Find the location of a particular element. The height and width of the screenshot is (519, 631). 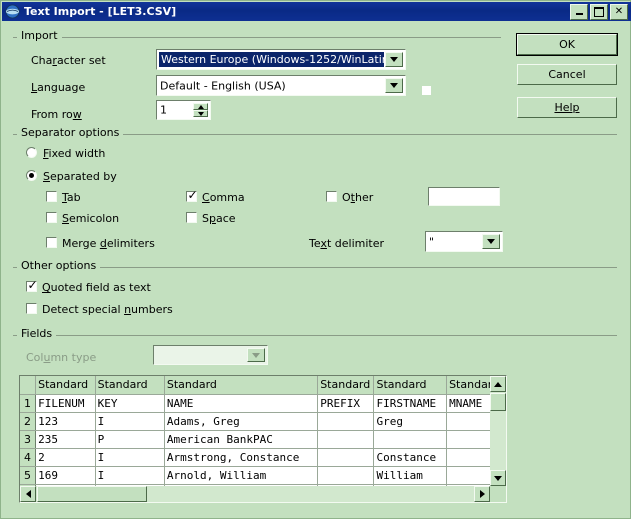

title-bar: Text Import - [LET3.CSV] ✕ is located at coordinates (316, 11).